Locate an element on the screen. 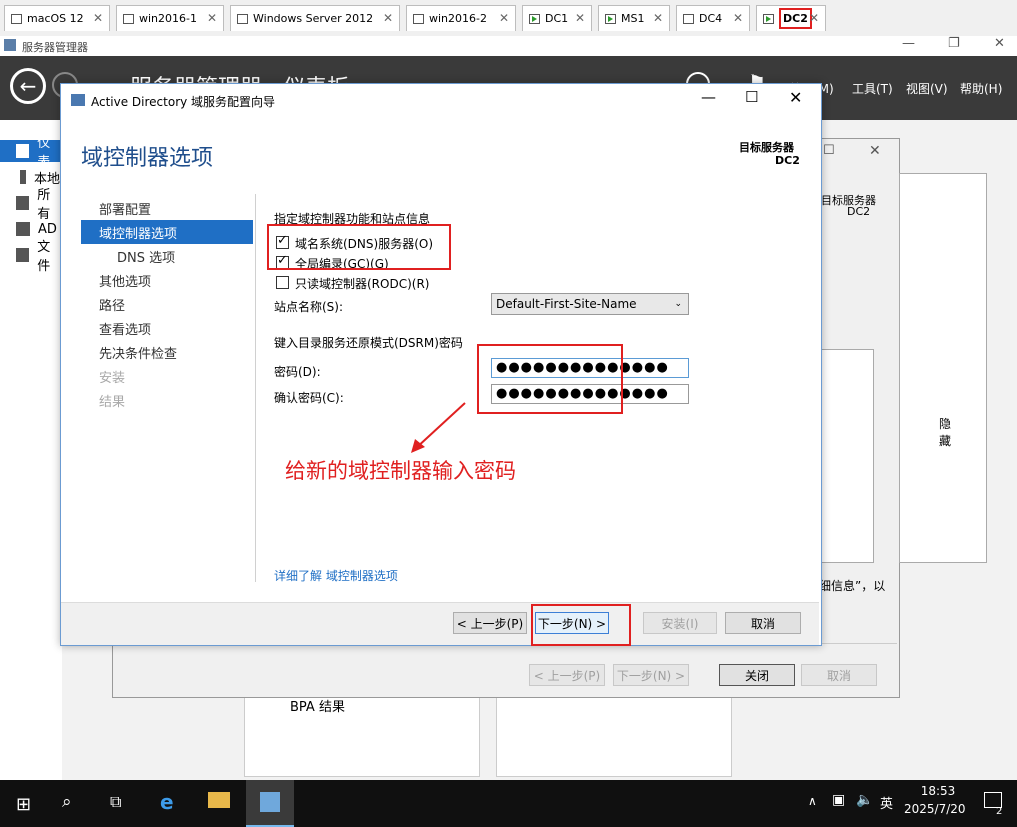 Image resolution: width=1017 pixels, height=827 pixels. restore-icon: ☐ is located at coordinates (829, 150).